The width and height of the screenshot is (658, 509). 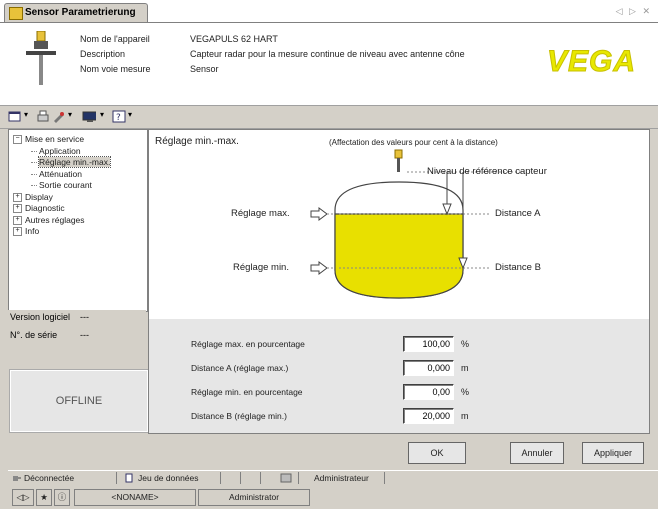 What do you see at coordinates (115, 69) in the screenshot?
I see `channel-name-label: Nom voie mesure` at bounding box center [115, 69].